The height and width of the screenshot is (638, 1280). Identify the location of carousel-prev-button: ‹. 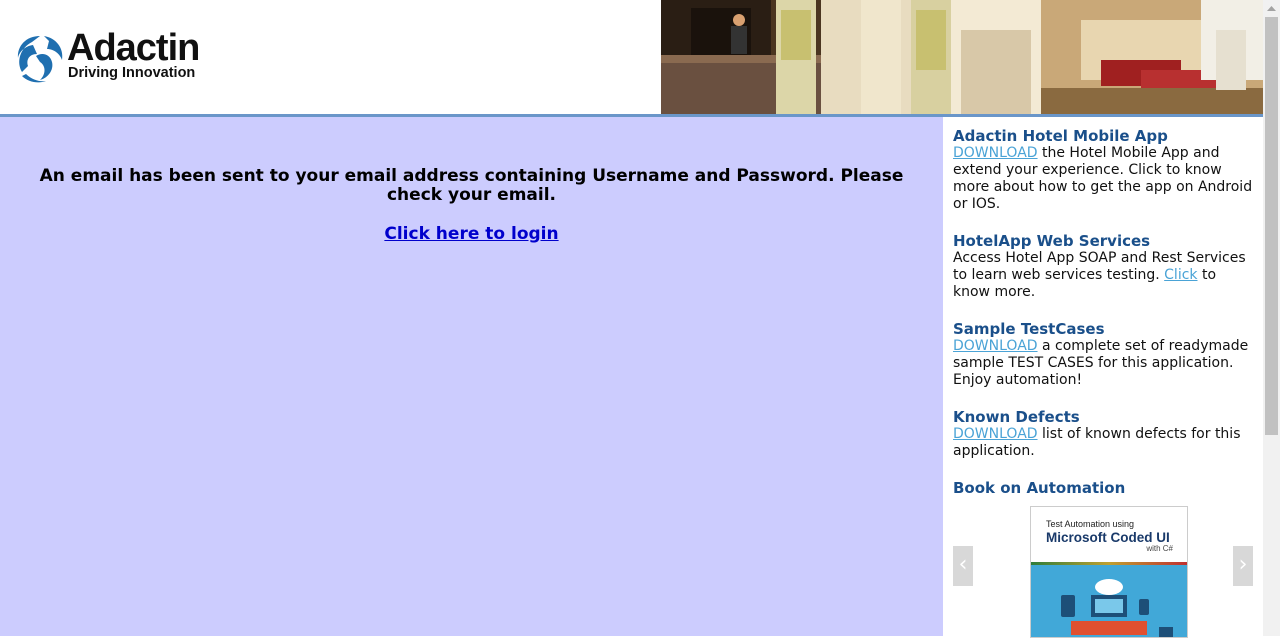
(963, 566).